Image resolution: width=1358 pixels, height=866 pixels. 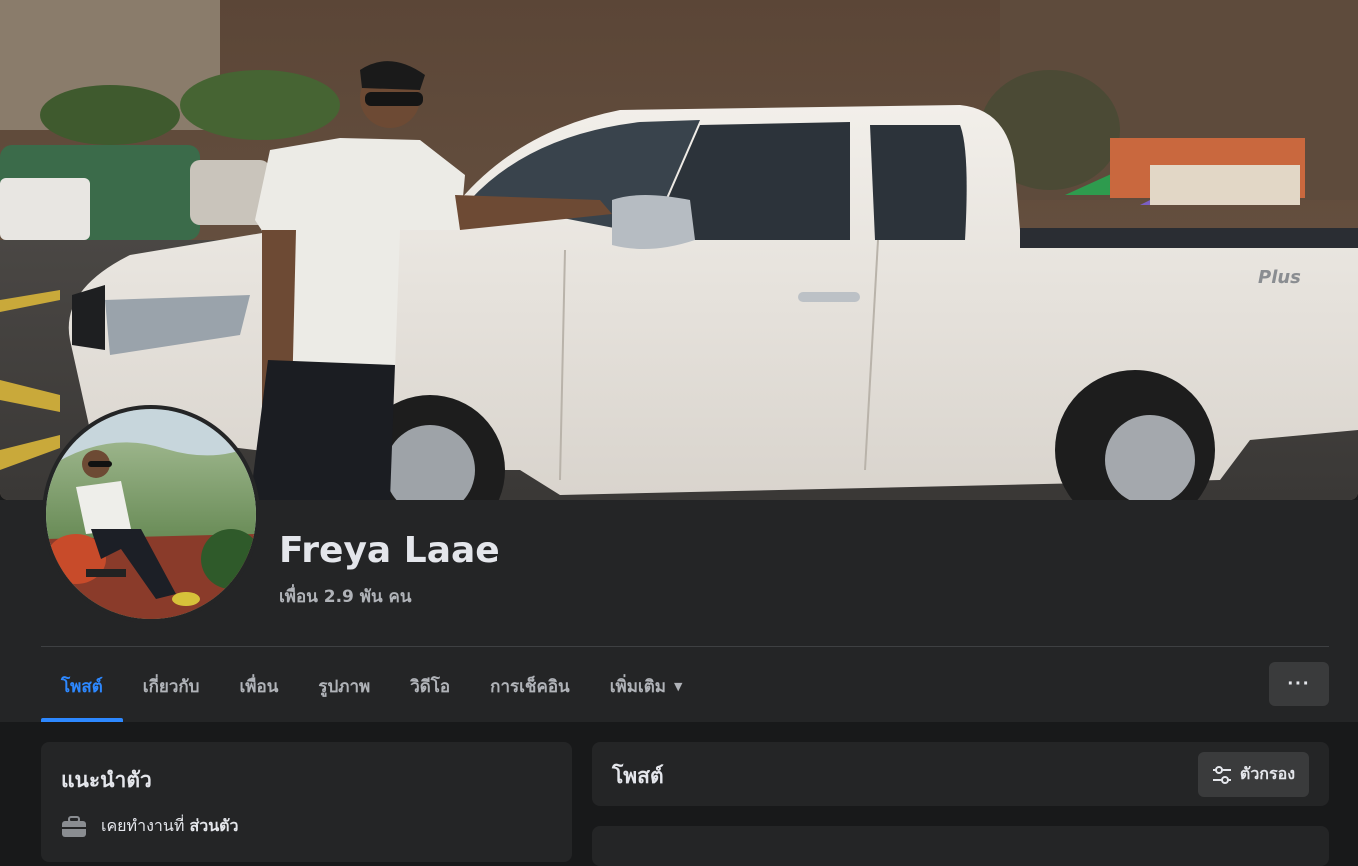 I want to click on briefcase-icon, so click(x=74, y=826).